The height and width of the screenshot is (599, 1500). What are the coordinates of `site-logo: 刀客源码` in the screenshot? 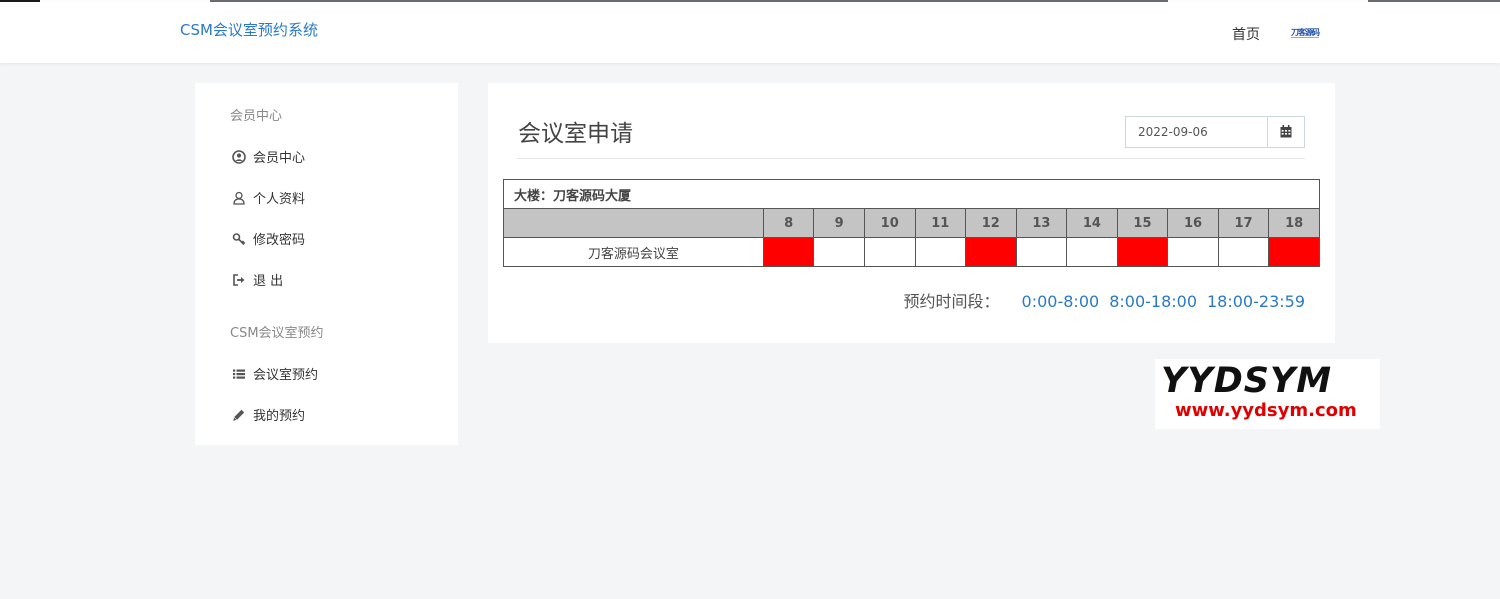 It's located at (1305, 33).